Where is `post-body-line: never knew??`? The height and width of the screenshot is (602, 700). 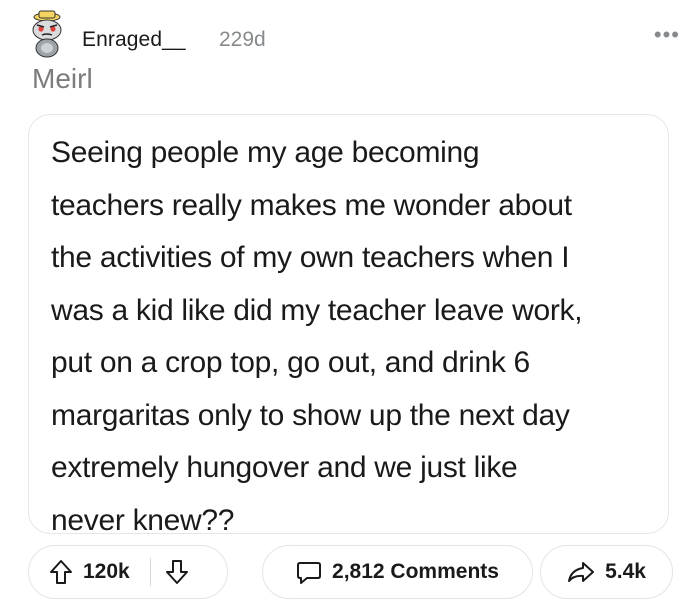
post-body-line: never knew?? is located at coordinates (143, 520).